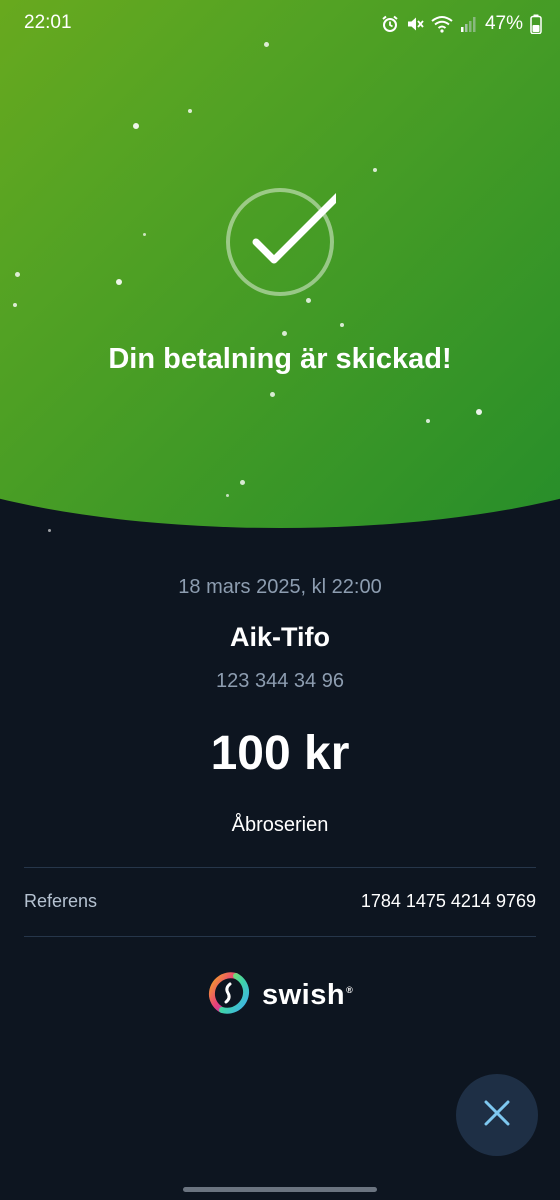 The height and width of the screenshot is (1200, 560). I want to click on battery-percentage: 47%, so click(503, 23).